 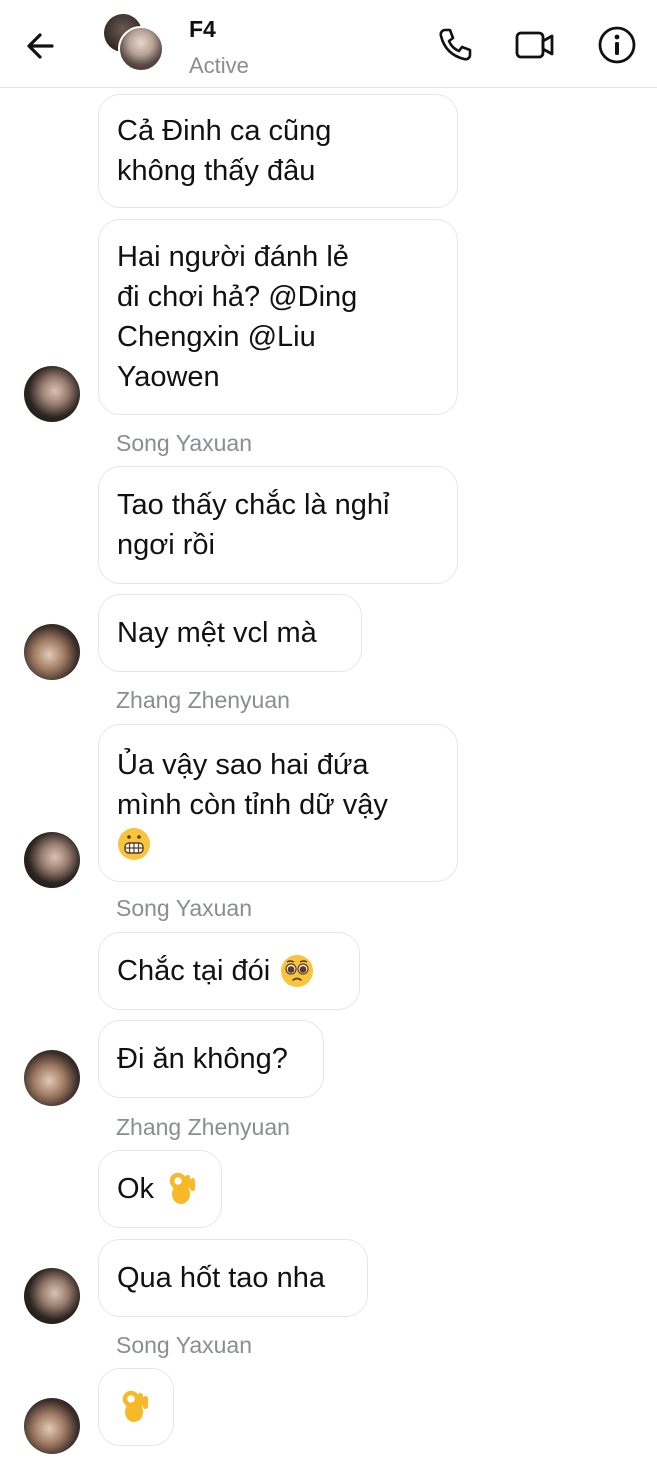 I want to click on video-call-button, so click(x=535, y=45).